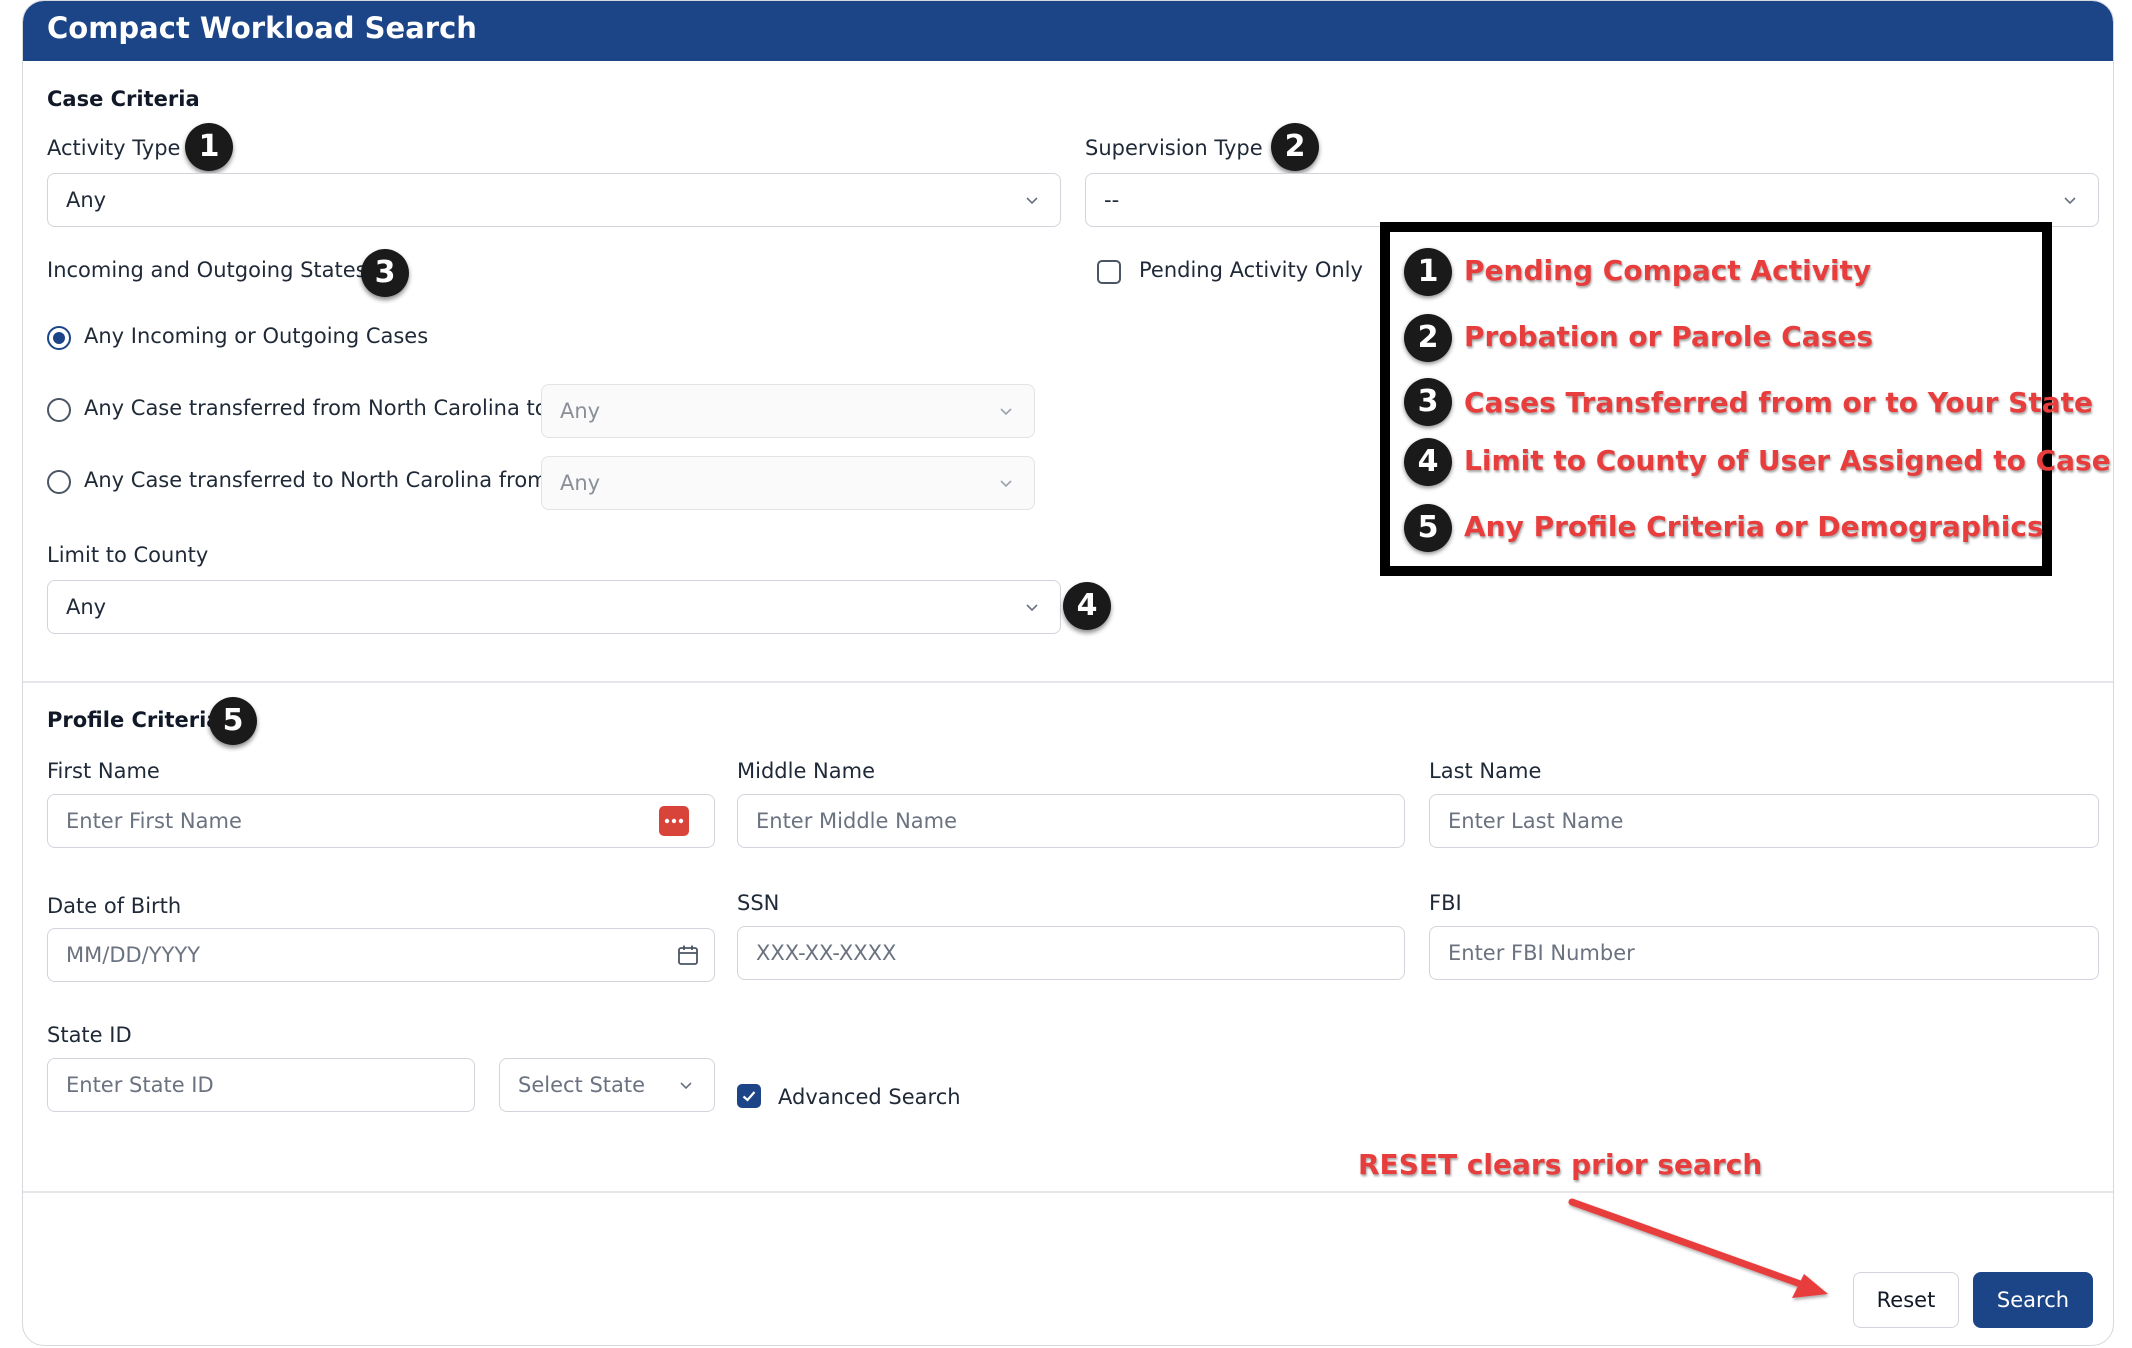 This screenshot has height=1348, width=2132. I want to click on state-id-label: State ID, so click(89, 1035).